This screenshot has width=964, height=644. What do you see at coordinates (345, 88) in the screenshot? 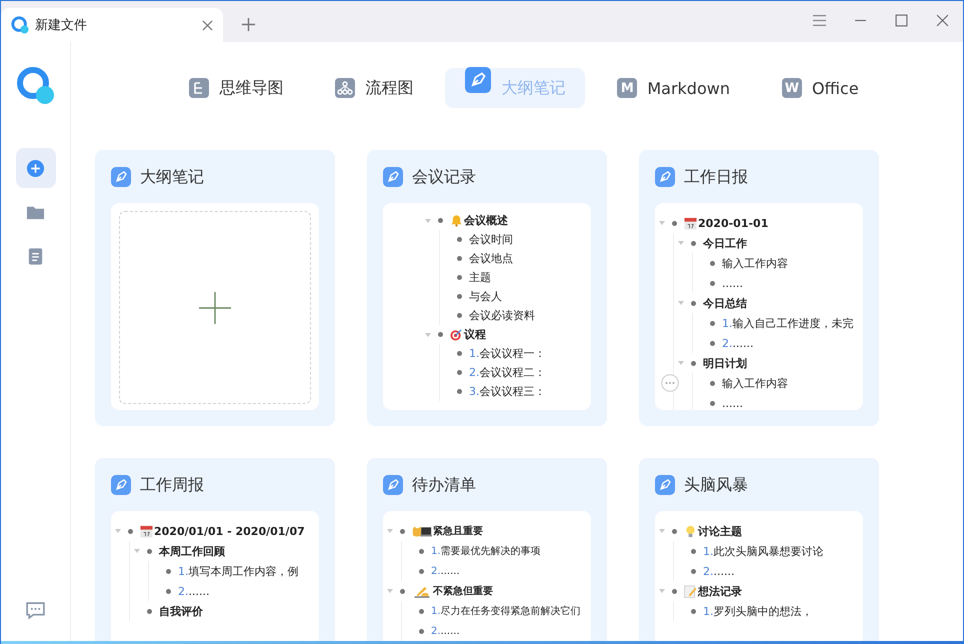
I see `flowchart-icon` at bounding box center [345, 88].